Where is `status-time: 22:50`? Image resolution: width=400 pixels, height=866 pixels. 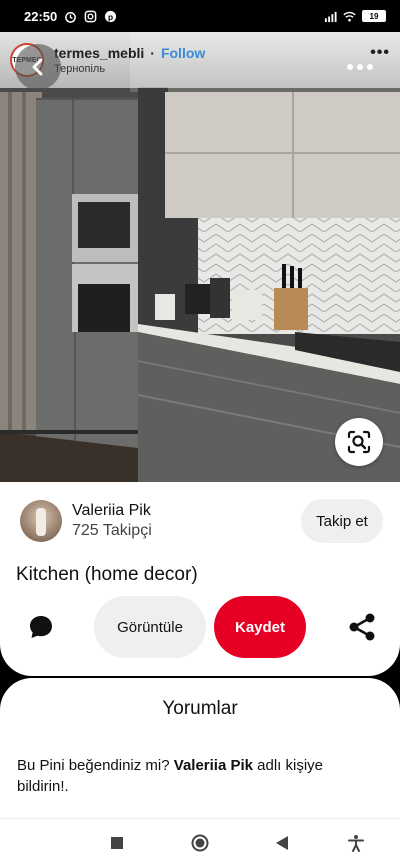
status-time: 22:50 is located at coordinates (41, 16).